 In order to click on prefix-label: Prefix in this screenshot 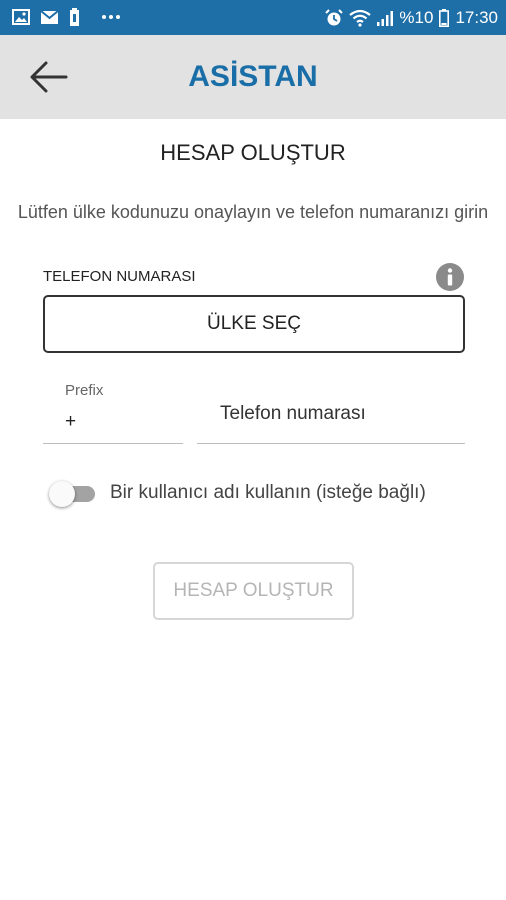, I will do `click(84, 390)`.